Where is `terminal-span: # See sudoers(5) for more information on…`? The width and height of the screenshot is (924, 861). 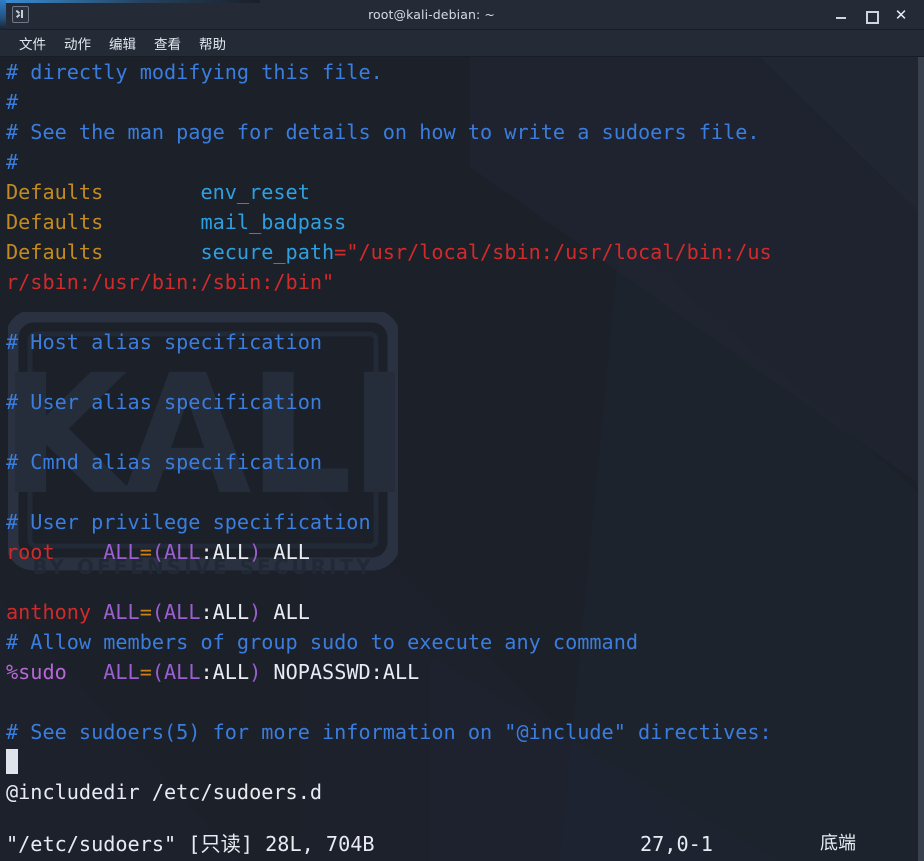 terminal-span: # See sudoers(5) for more information on… is located at coordinates (389, 732).